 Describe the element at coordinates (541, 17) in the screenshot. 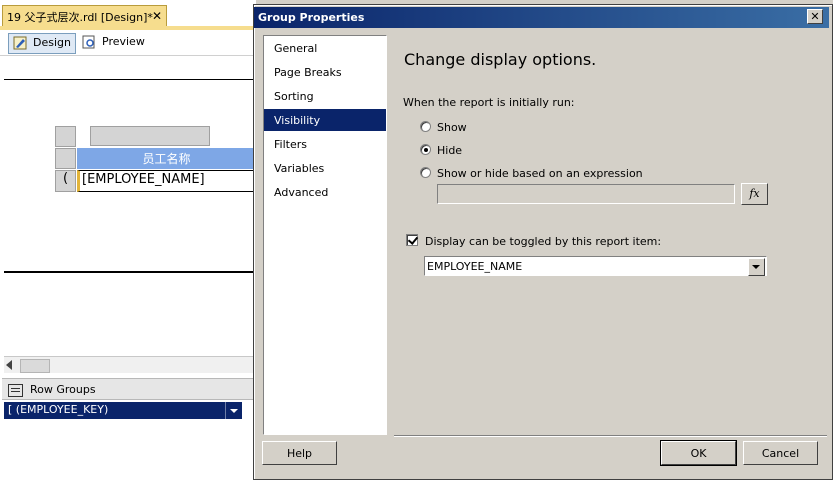

I see `dialog-title-bar: Group Properties` at that location.